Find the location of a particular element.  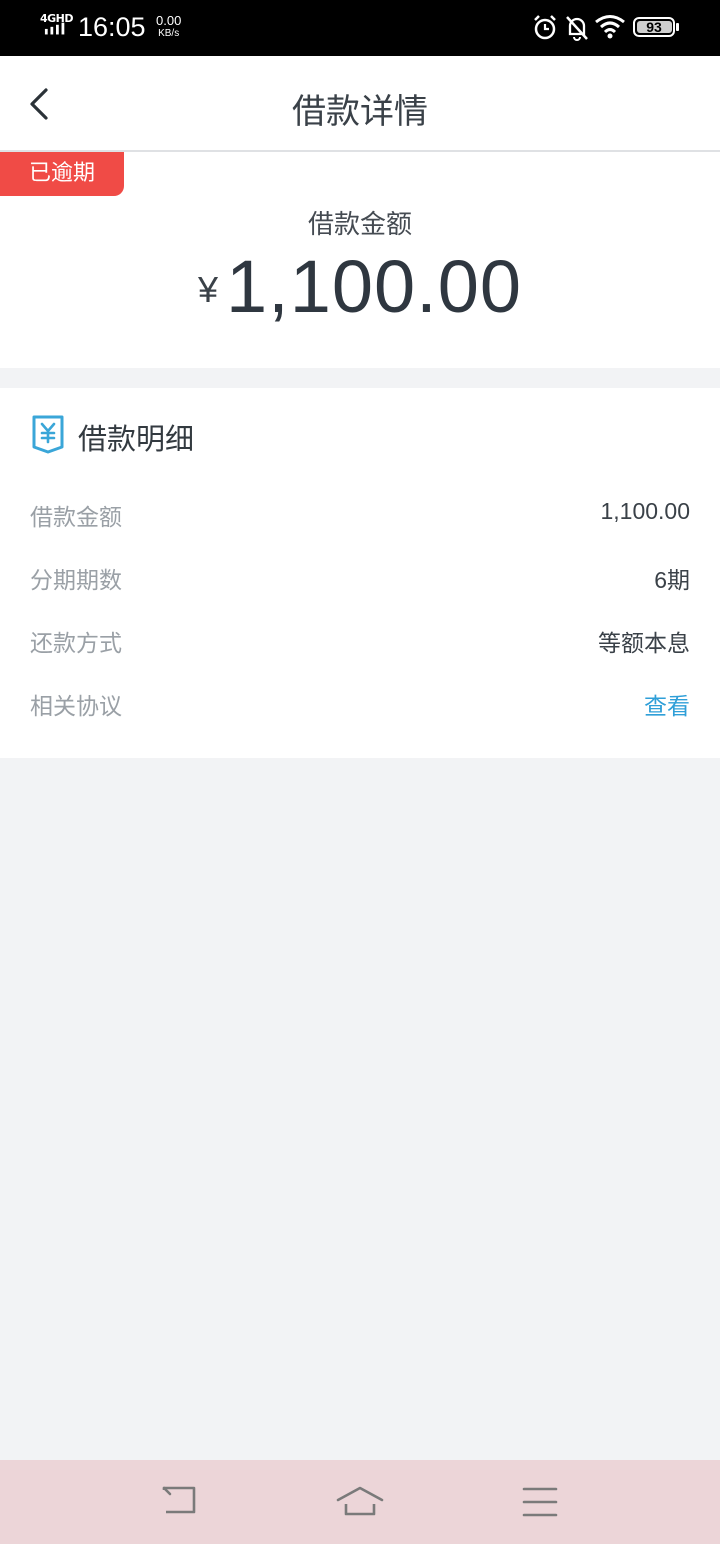

overdue-status-badge: 已逾期 is located at coordinates (62, 174).